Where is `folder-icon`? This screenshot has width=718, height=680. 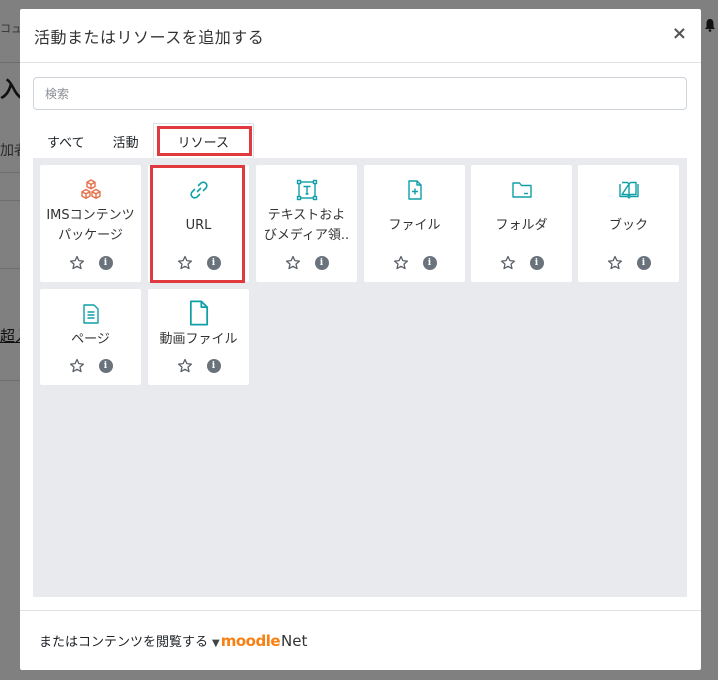 folder-icon is located at coordinates (521, 190).